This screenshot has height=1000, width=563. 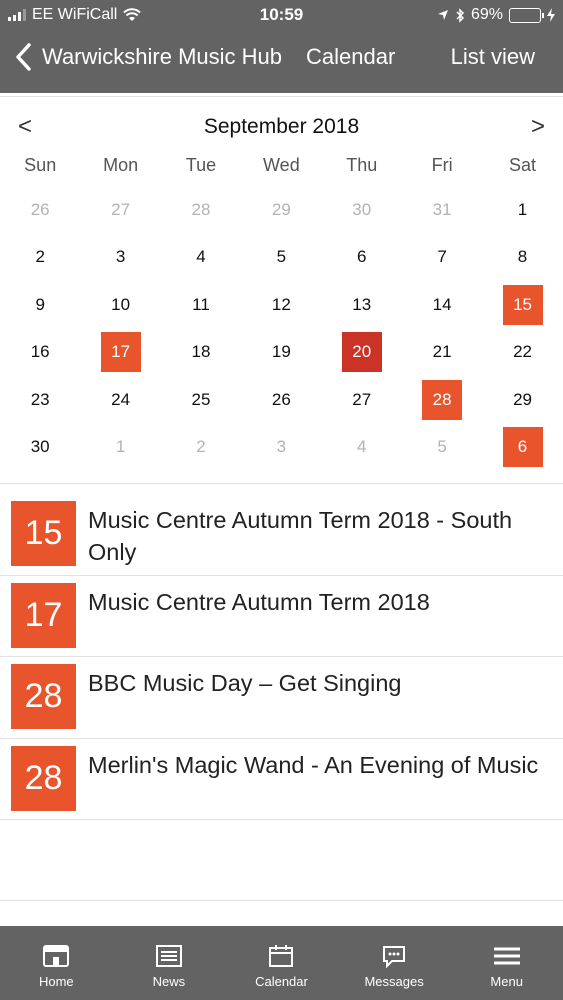 What do you see at coordinates (169, 963) in the screenshot?
I see `tab-news: News` at bounding box center [169, 963].